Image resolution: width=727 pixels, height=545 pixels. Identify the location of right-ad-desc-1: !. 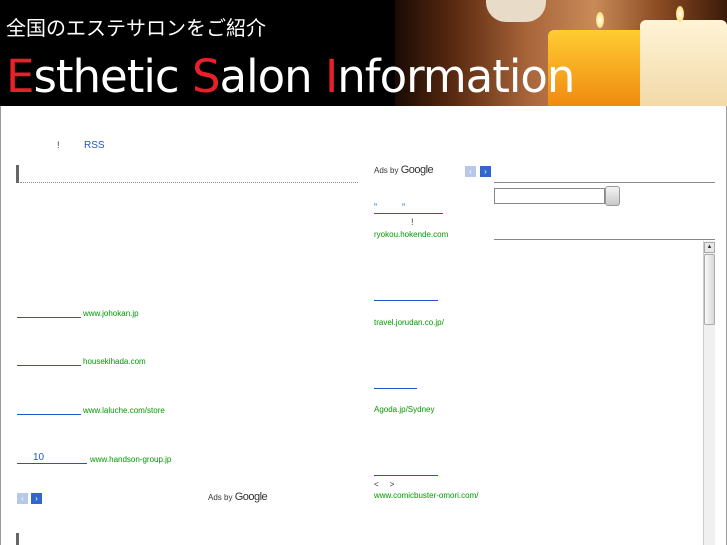
(412, 222).